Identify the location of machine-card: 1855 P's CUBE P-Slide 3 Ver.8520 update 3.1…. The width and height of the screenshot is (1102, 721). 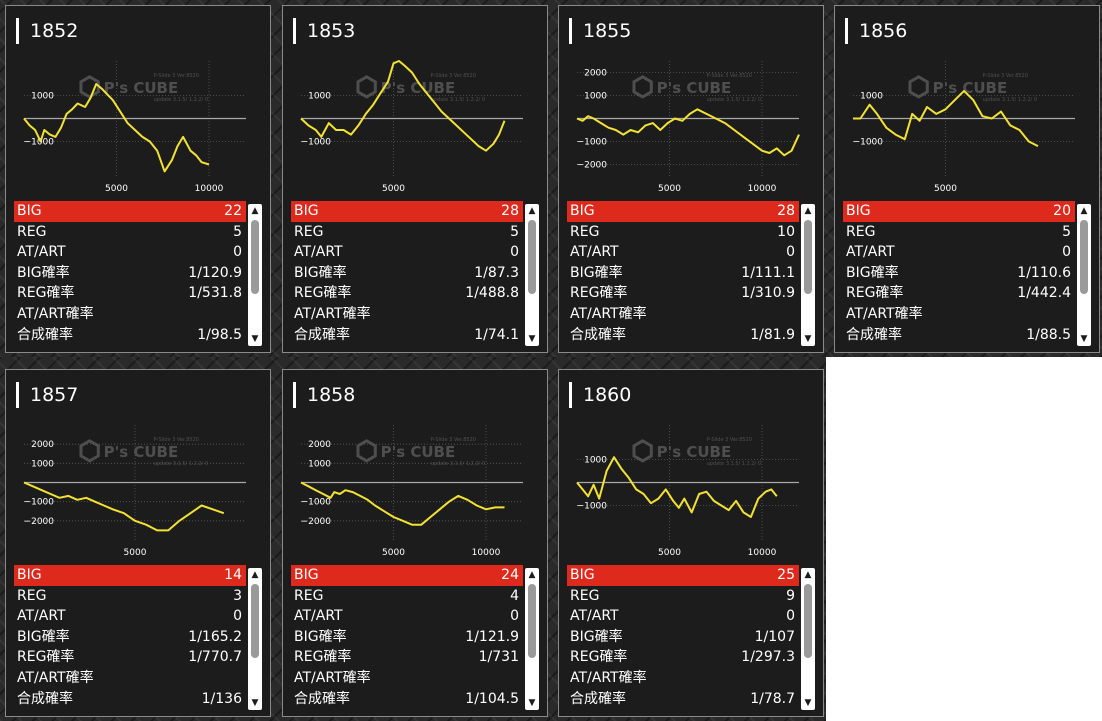
(691, 179).